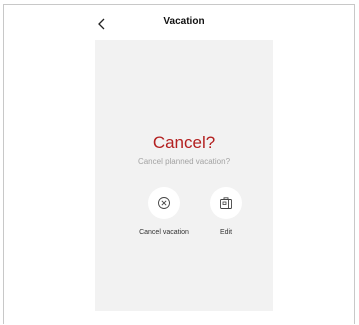  I want to click on close-circle-icon, so click(164, 203).